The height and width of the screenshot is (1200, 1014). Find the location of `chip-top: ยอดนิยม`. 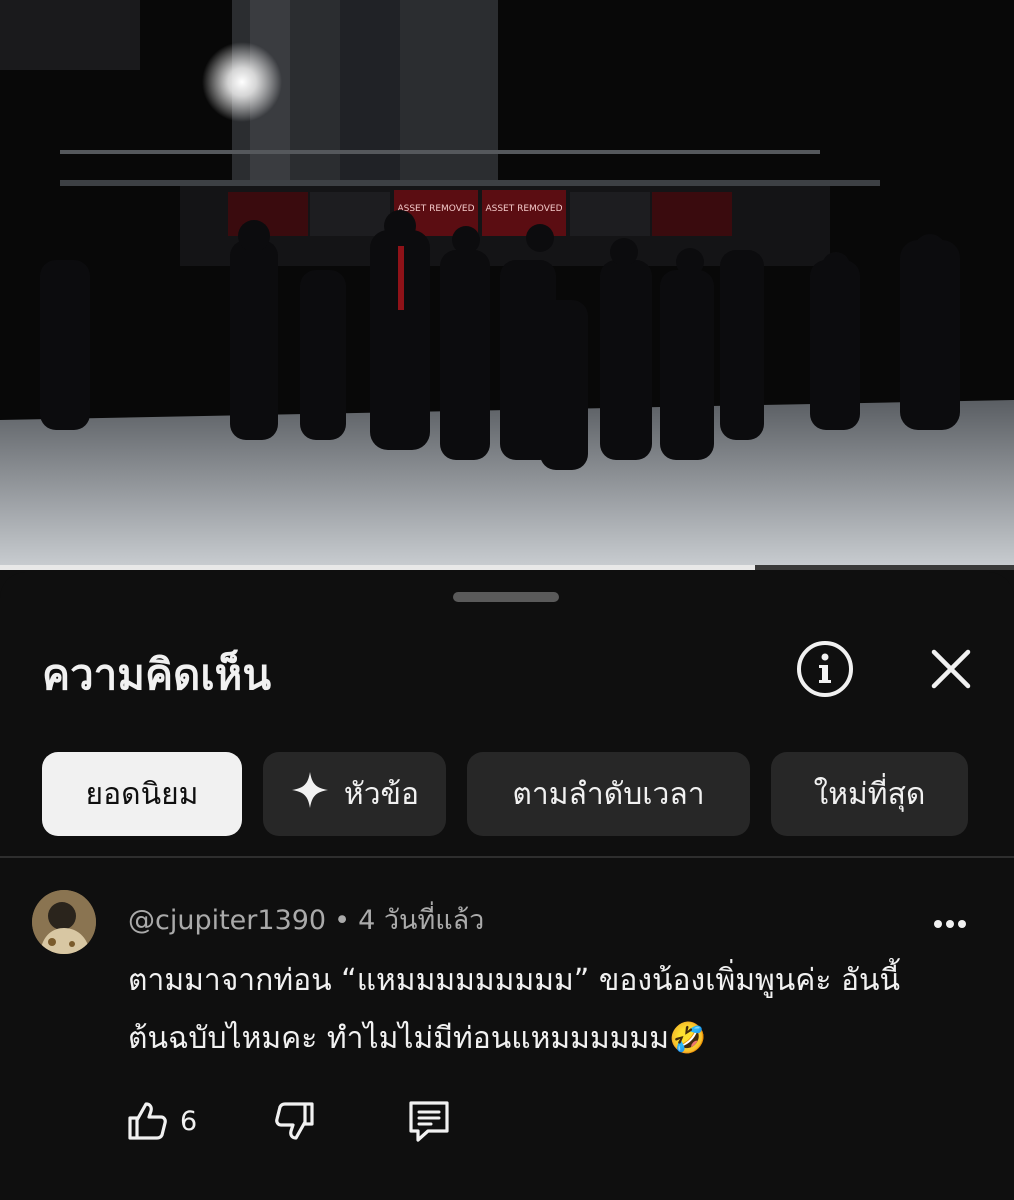

chip-top: ยอดนิยม is located at coordinates (142, 794).